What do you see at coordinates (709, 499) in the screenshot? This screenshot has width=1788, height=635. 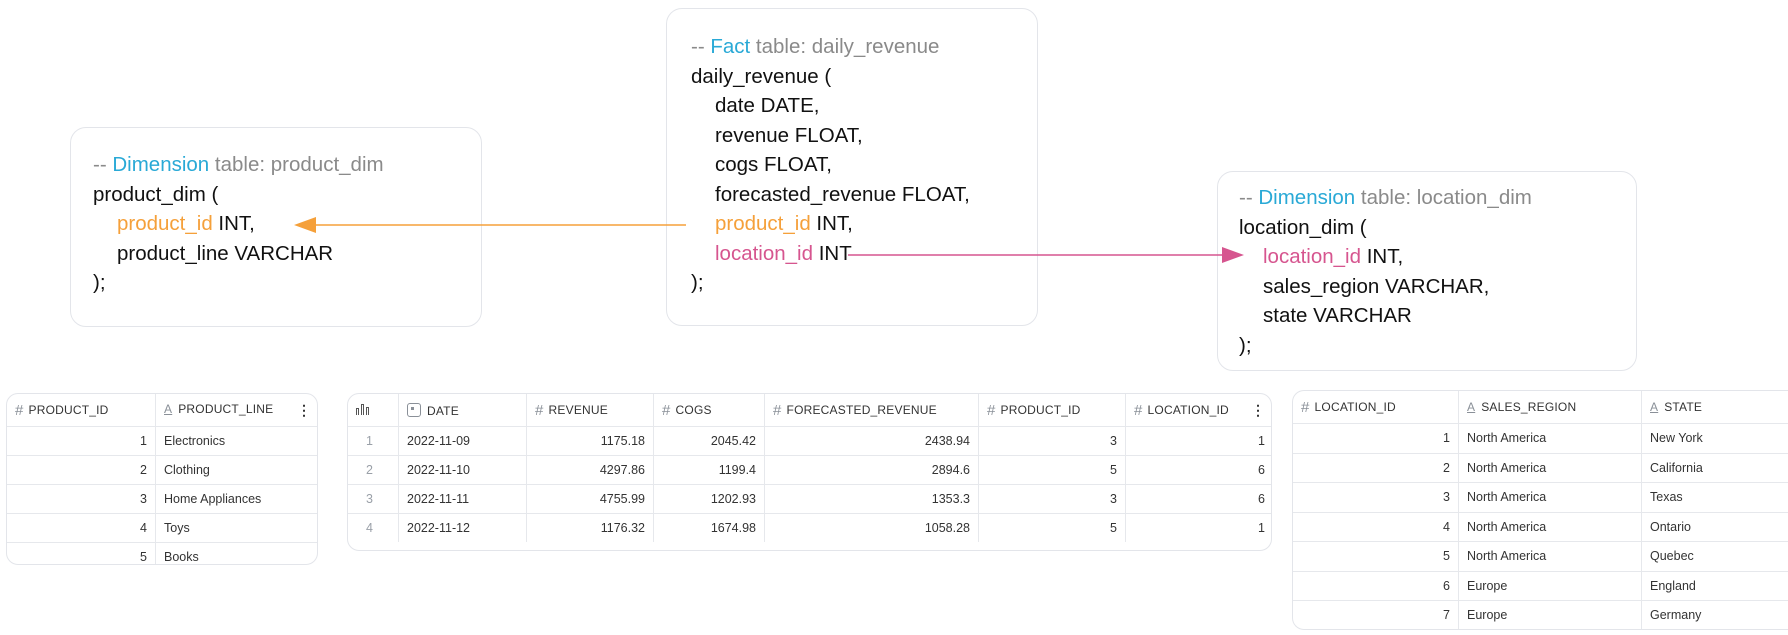 I see `cell-cogs: 1202.93` at bounding box center [709, 499].